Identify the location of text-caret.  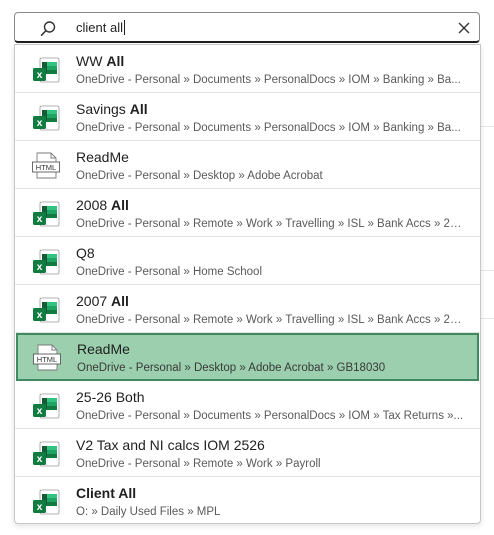
(124, 27).